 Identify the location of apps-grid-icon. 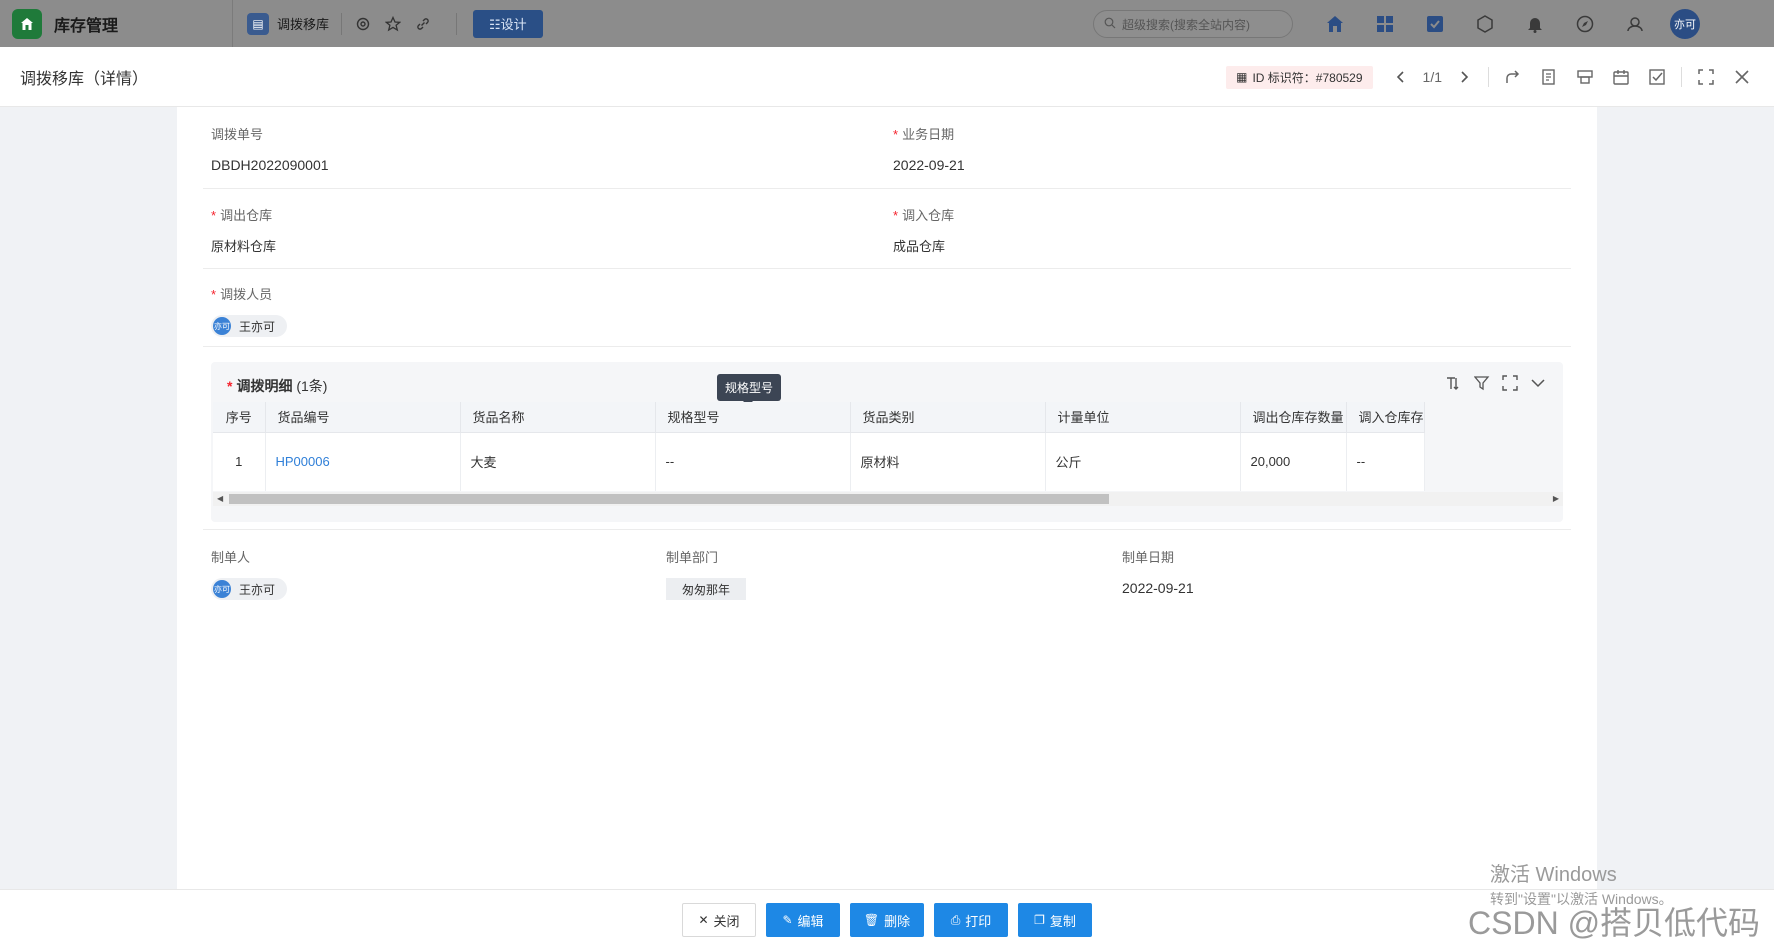
(1385, 24).